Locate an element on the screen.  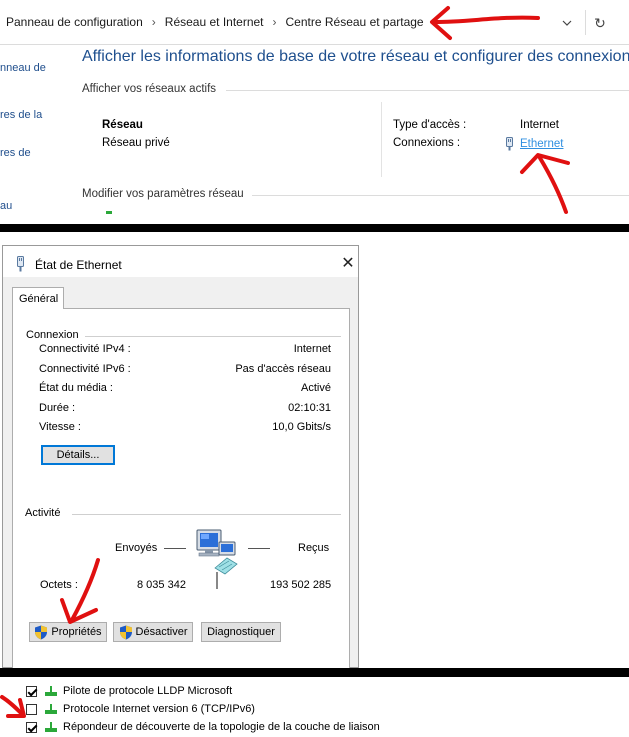
sidebar-link-1: nneau de is located at coordinates (23, 68).